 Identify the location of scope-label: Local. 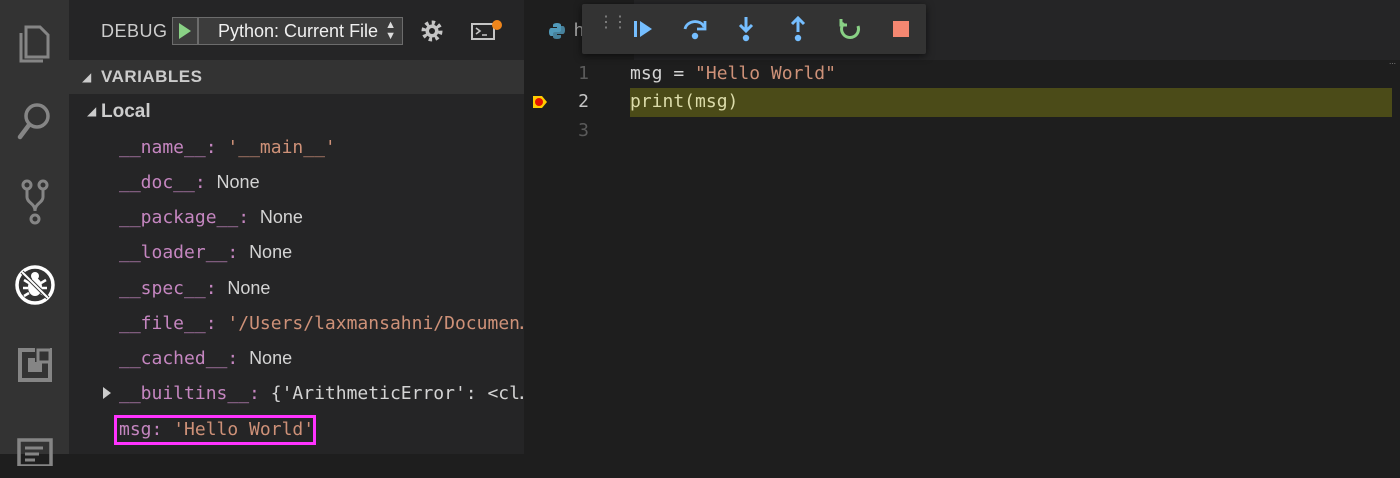
(126, 111).